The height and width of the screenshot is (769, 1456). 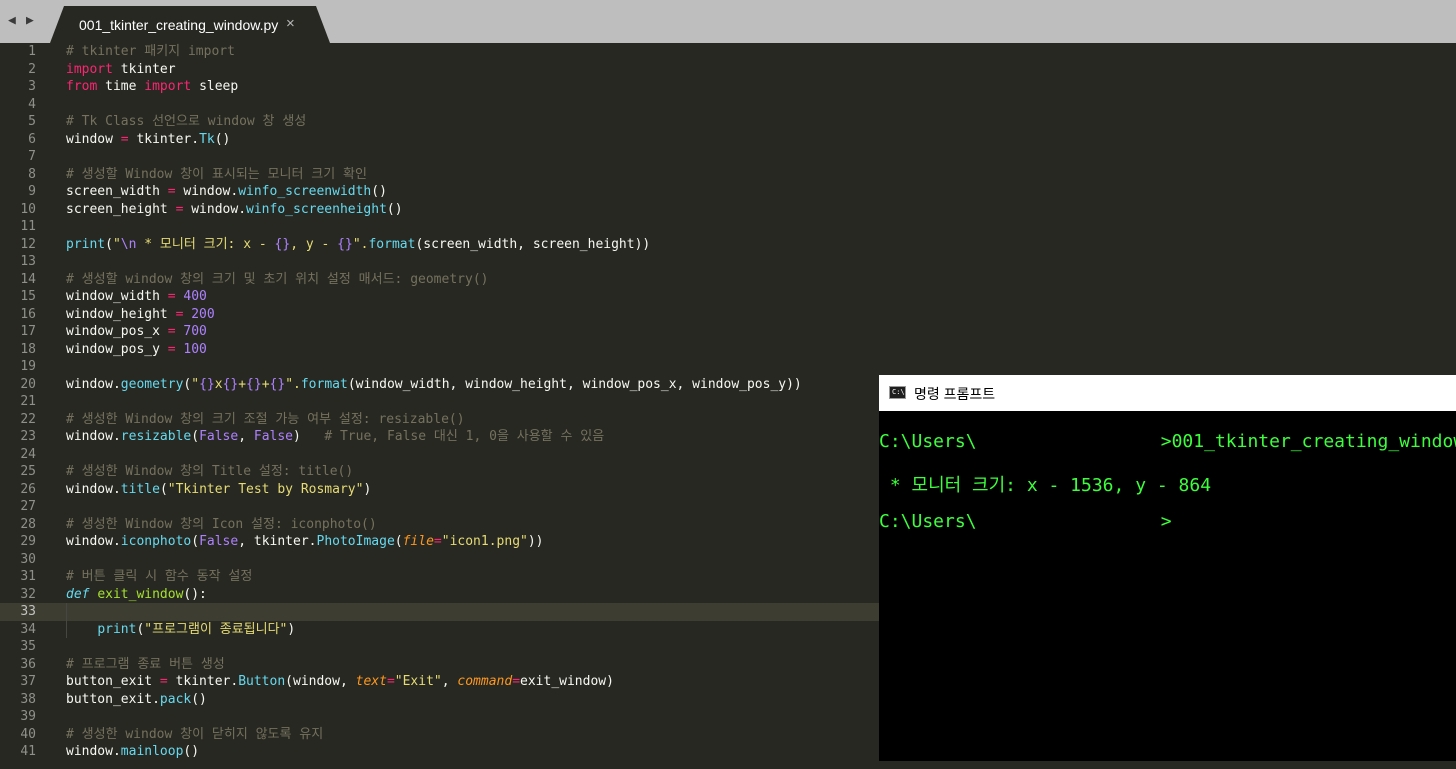 I want to click on line-number: 10, so click(x=28, y=209).